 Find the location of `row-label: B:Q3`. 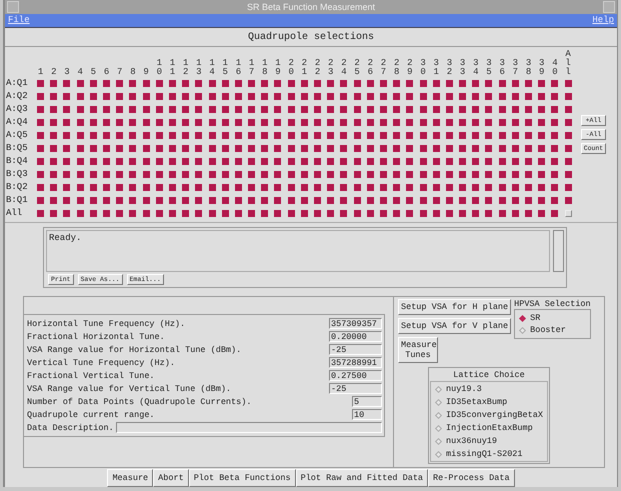

row-label: B:Q3 is located at coordinates (17, 175).